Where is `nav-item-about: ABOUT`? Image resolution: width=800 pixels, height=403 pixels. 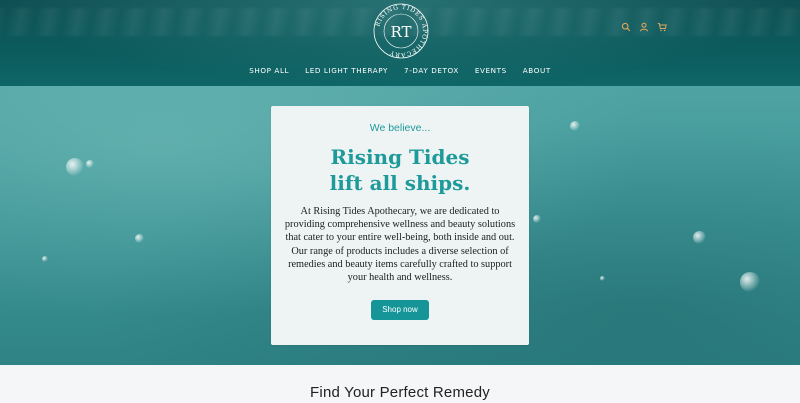
nav-item-about: ABOUT is located at coordinates (537, 71).